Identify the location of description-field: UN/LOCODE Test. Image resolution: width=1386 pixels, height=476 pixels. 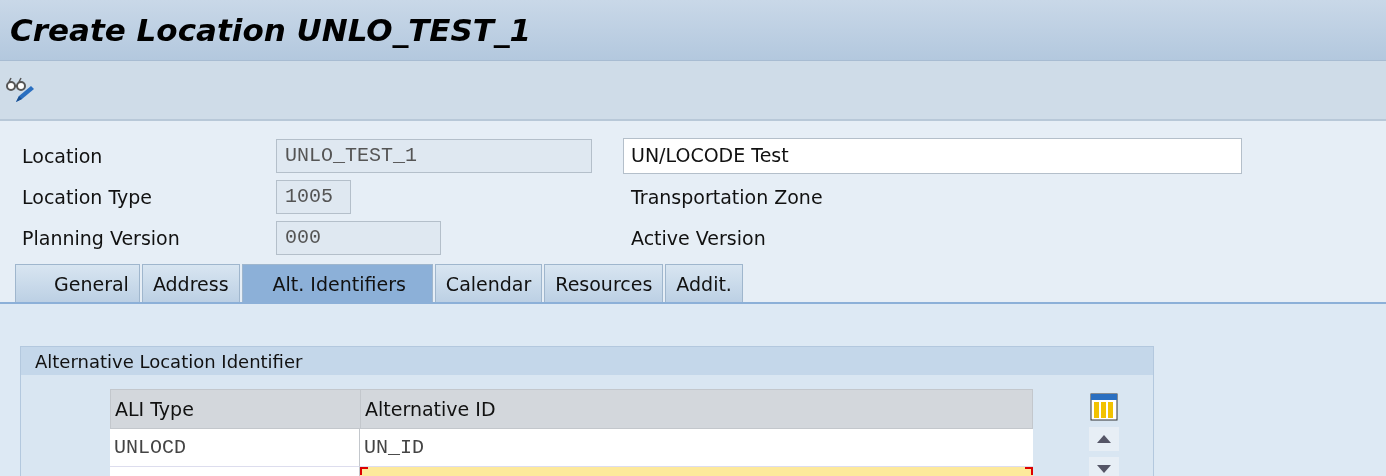
(932, 155).